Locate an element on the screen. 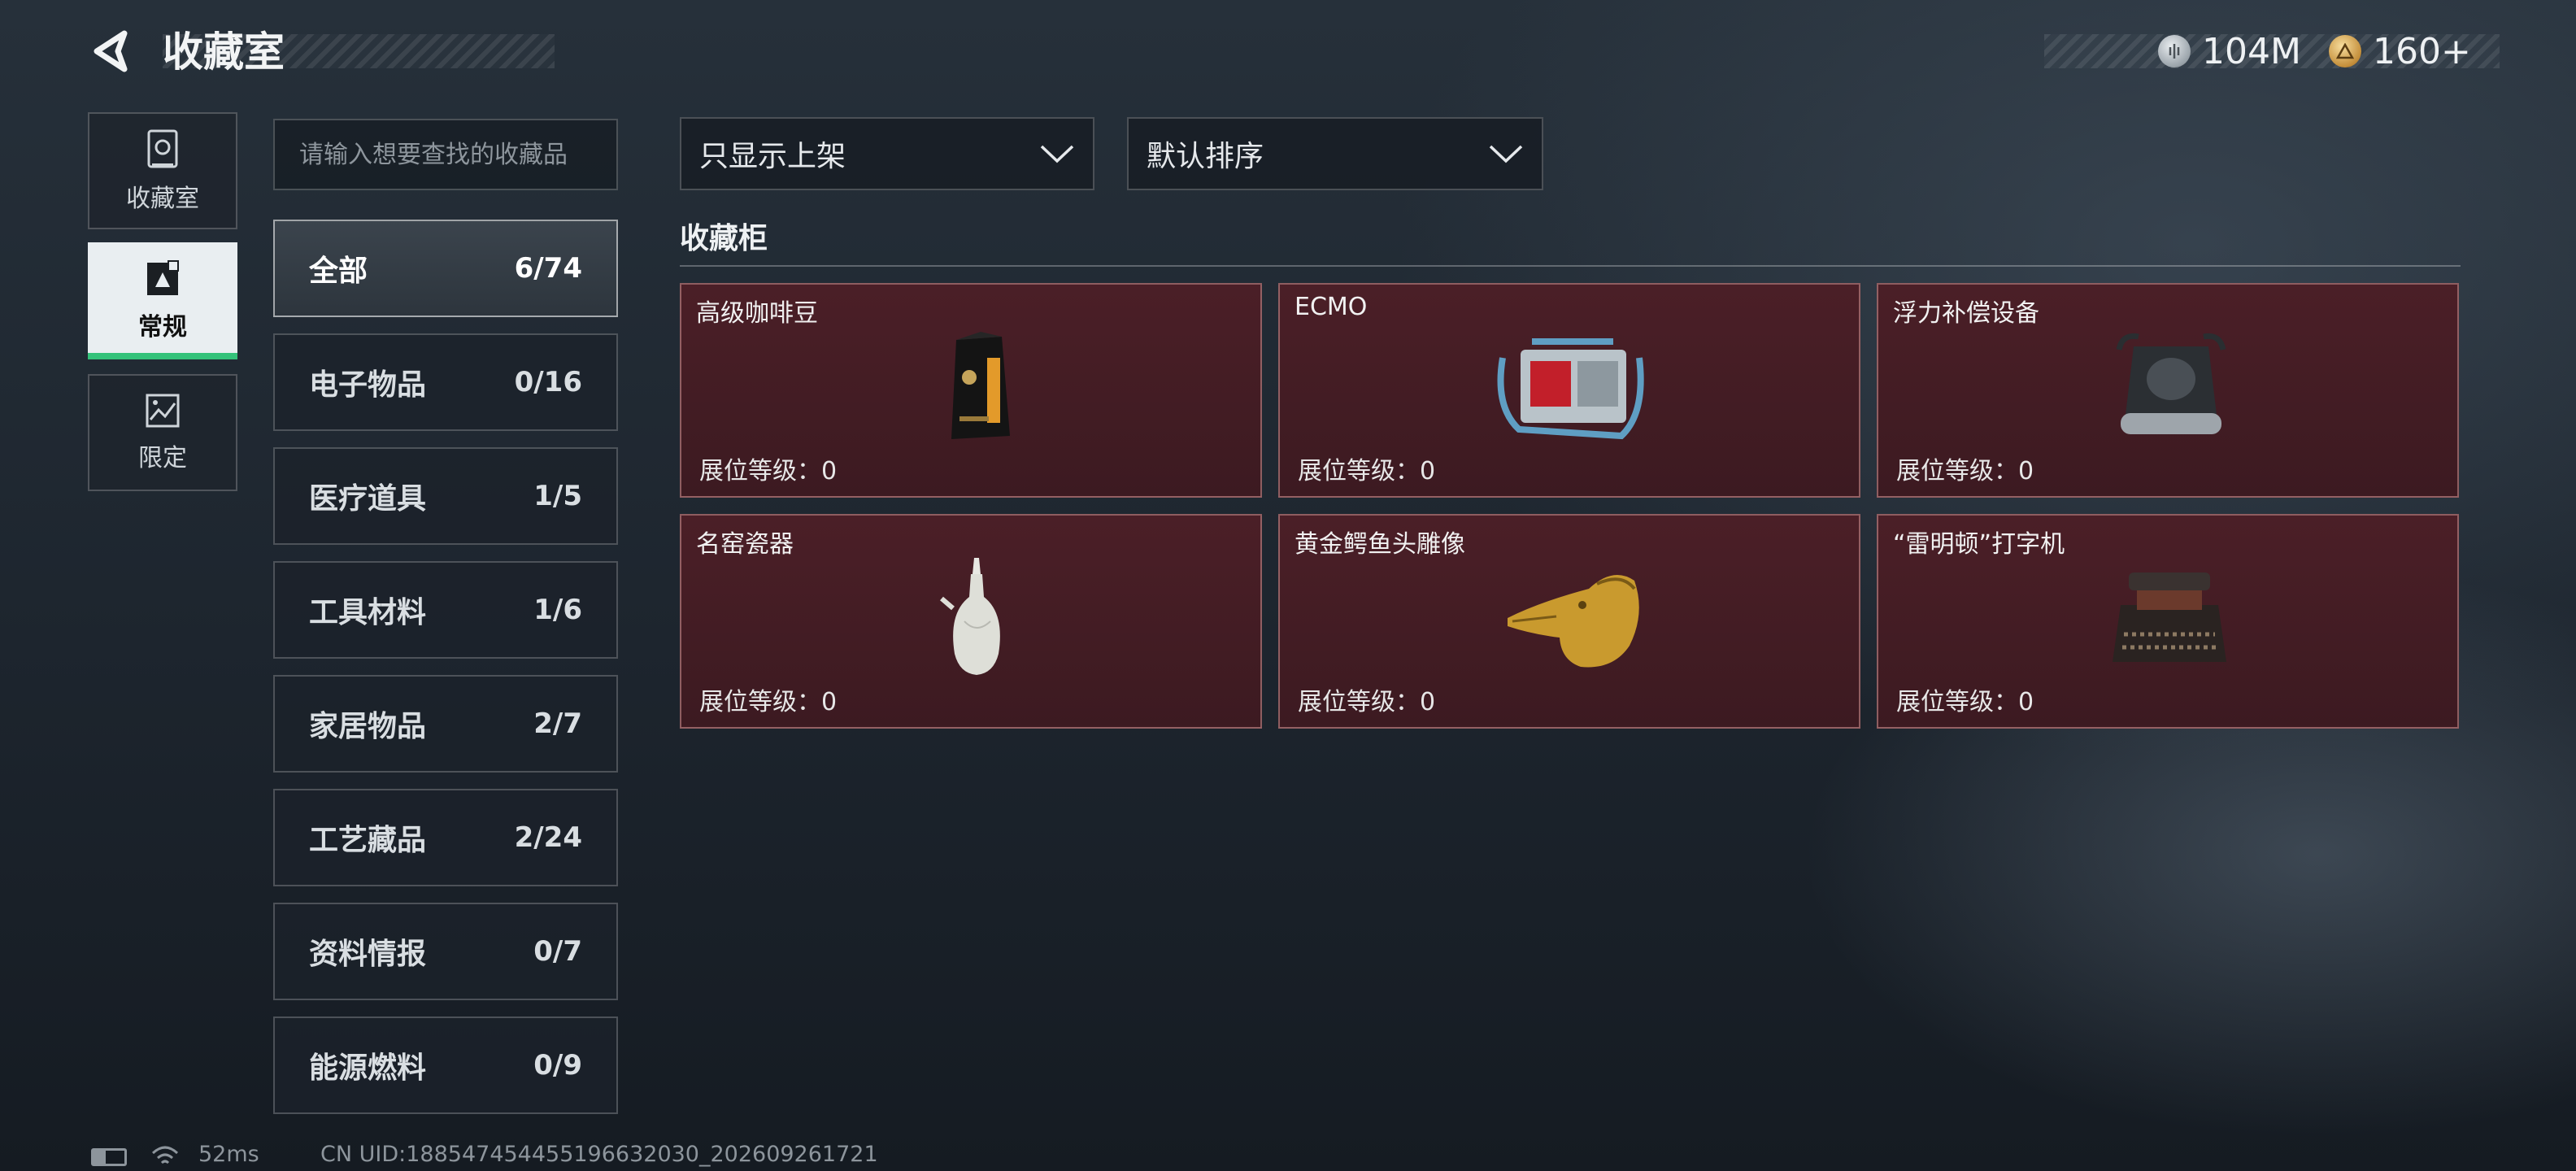  category-name: 工艺藏品 is located at coordinates (368, 840).